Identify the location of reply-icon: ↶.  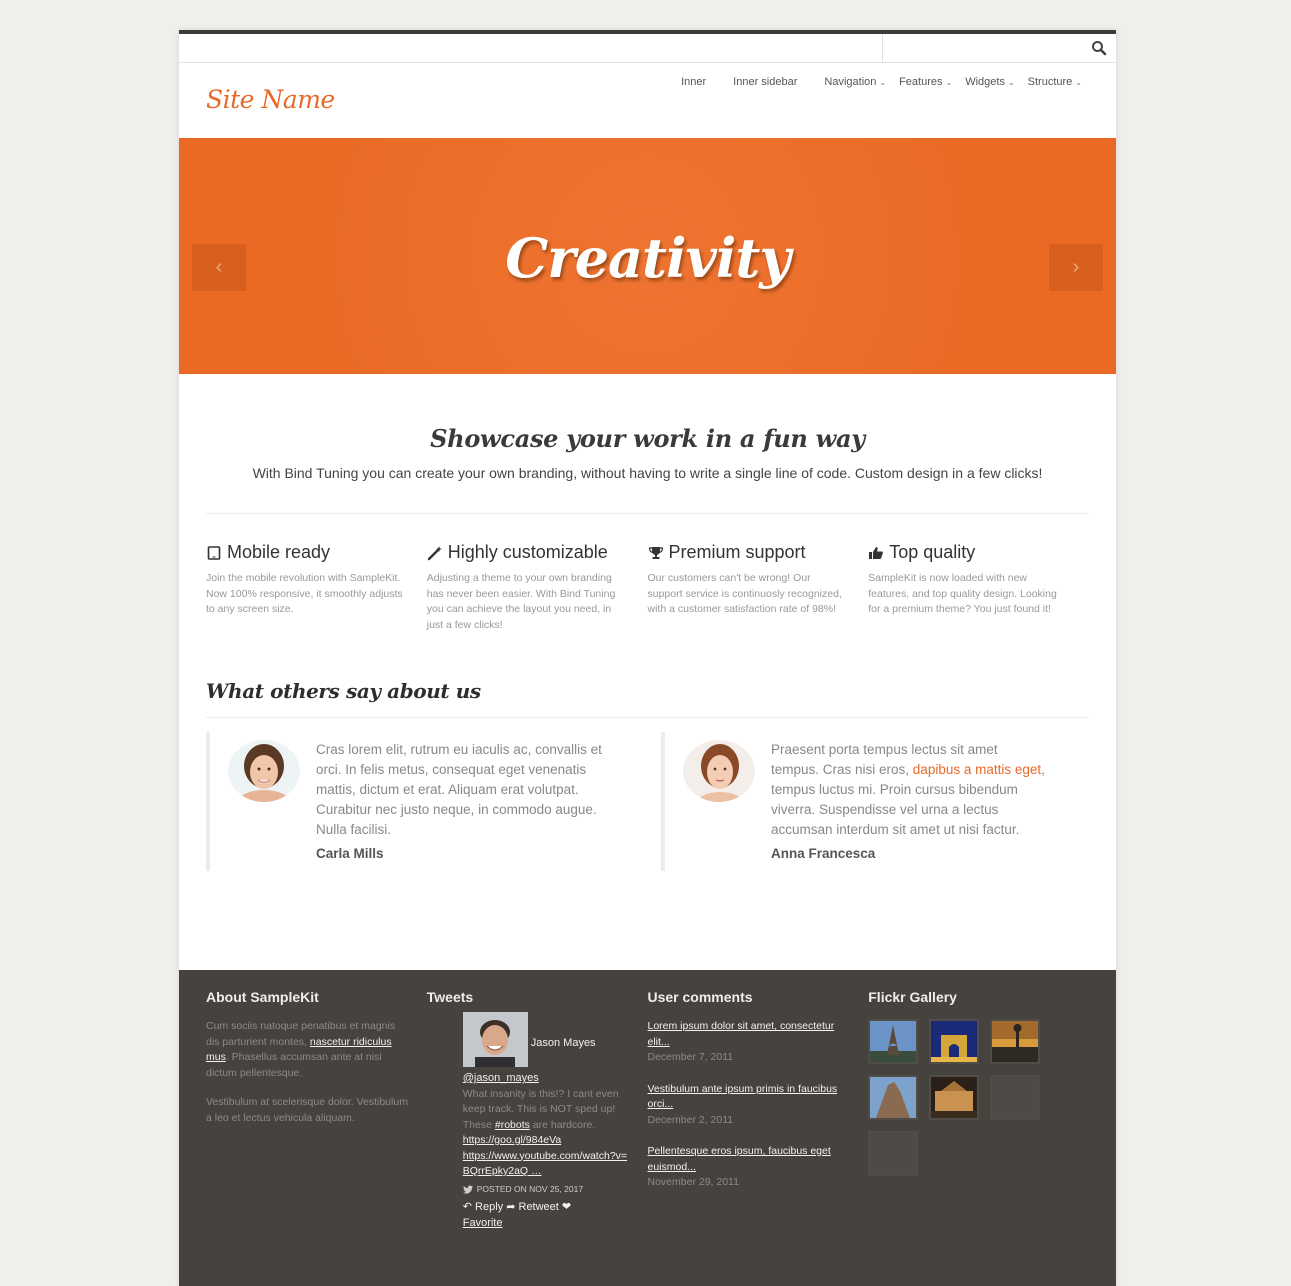
(467, 1207).